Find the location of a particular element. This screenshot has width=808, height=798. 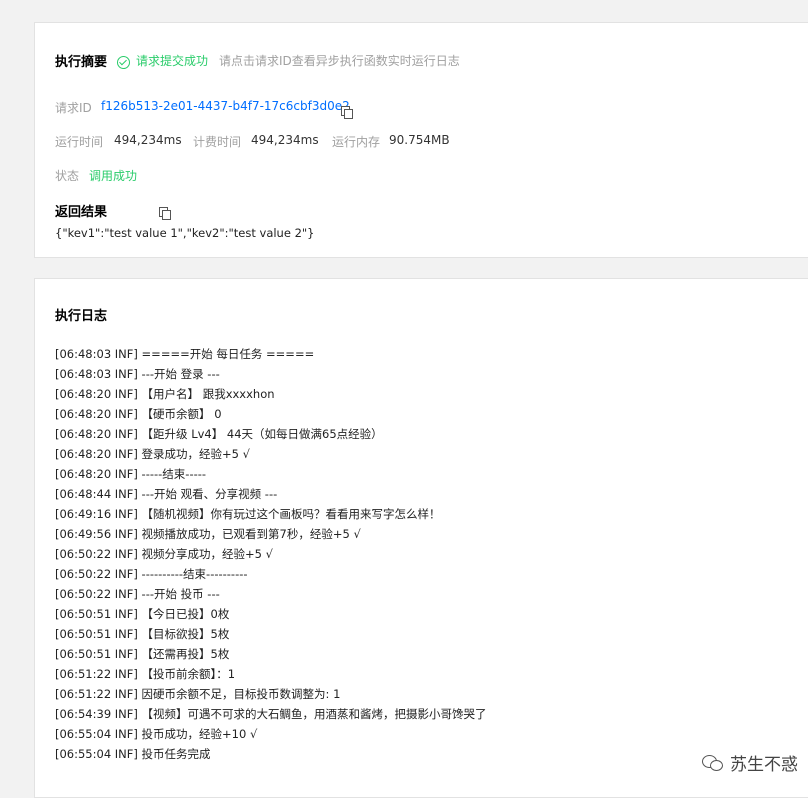

state-value: 调用成功 is located at coordinates (113, 176).